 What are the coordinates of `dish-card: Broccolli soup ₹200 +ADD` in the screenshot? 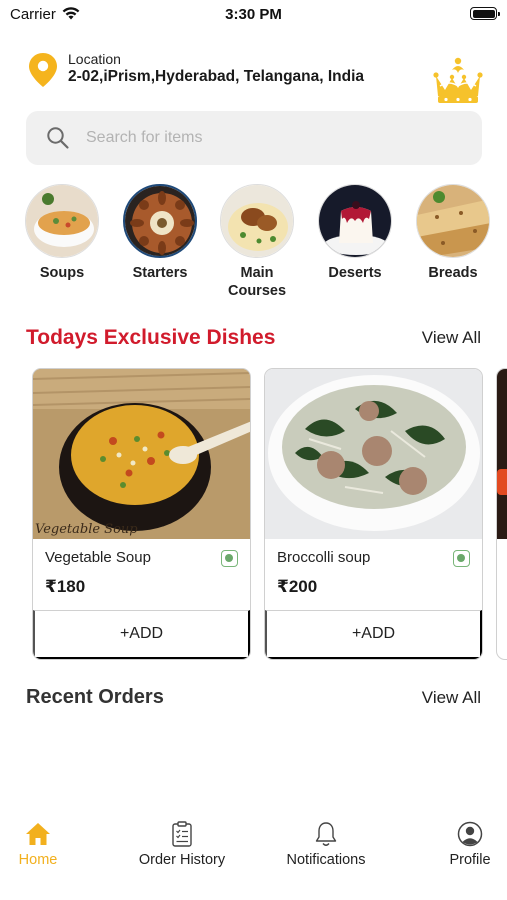 It's located at (373, 514).